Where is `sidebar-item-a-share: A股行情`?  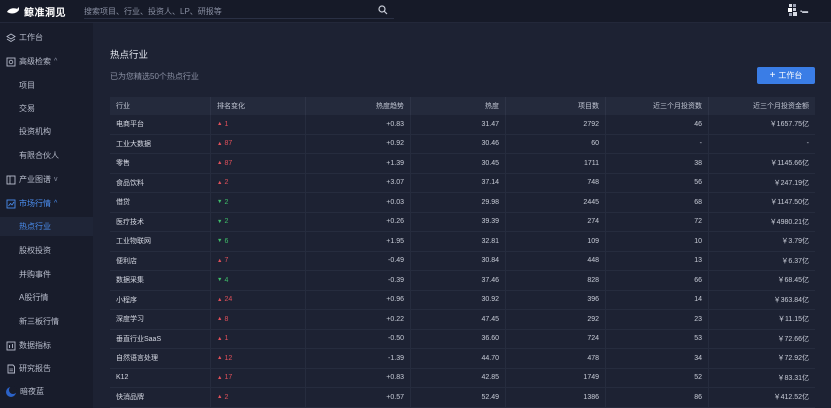 sidebar-item-a-share: A股行情 is located at coordinates (46, 297).